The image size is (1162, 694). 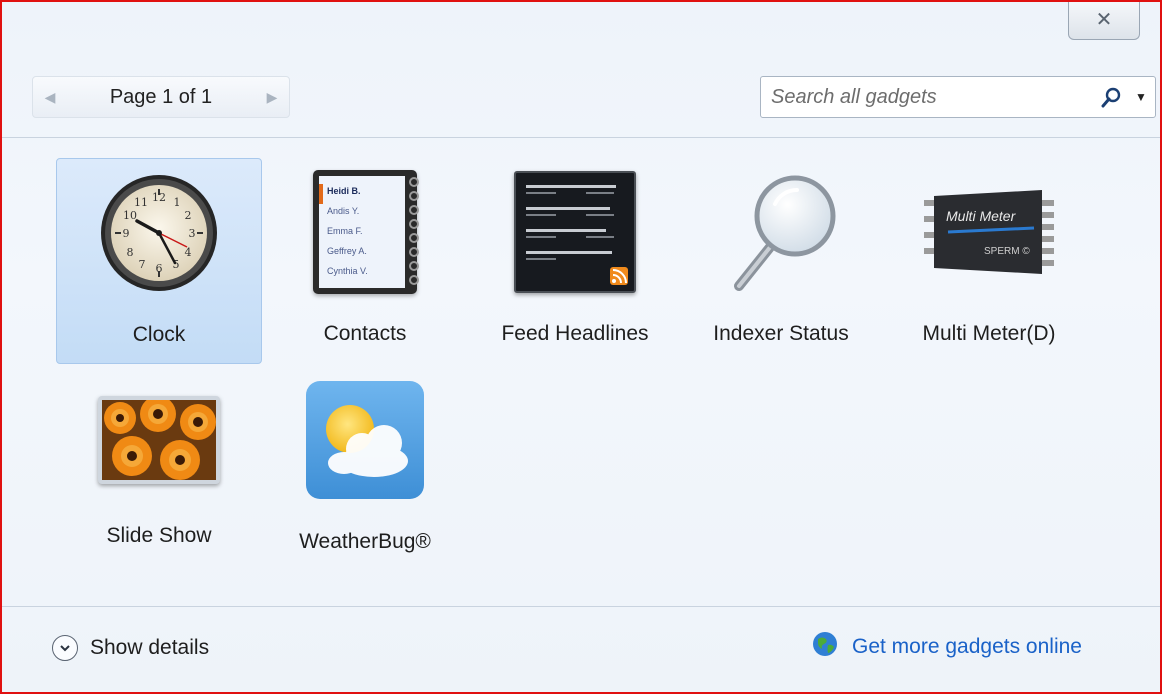 I want to click on contact-name: Geffrey A., so click(x=347, y=251).